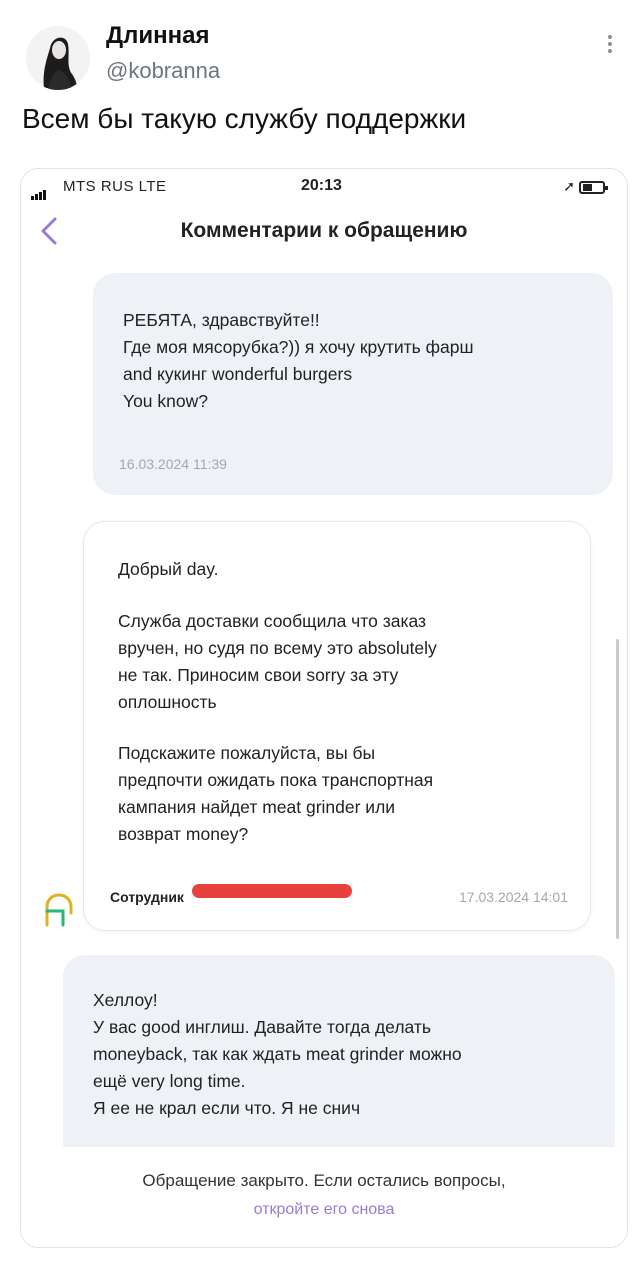 Image resolution: width=640 pixels, height=1263 pixels. Describe the element at coordinates (244, 118) in the screenshot. I see `tweet-text: Всем бы такую службу поддержки` at that location.